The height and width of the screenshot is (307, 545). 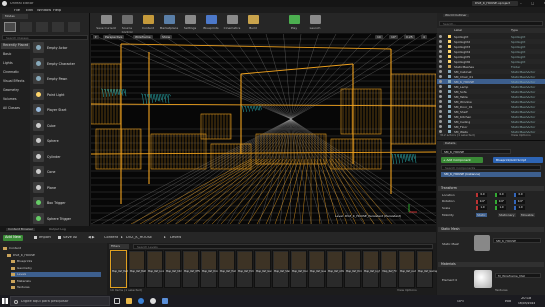 What do you see at coordinates (523, 3) in the screenshot?
I see `minimize-button: –` at bounding box center [523, 3].